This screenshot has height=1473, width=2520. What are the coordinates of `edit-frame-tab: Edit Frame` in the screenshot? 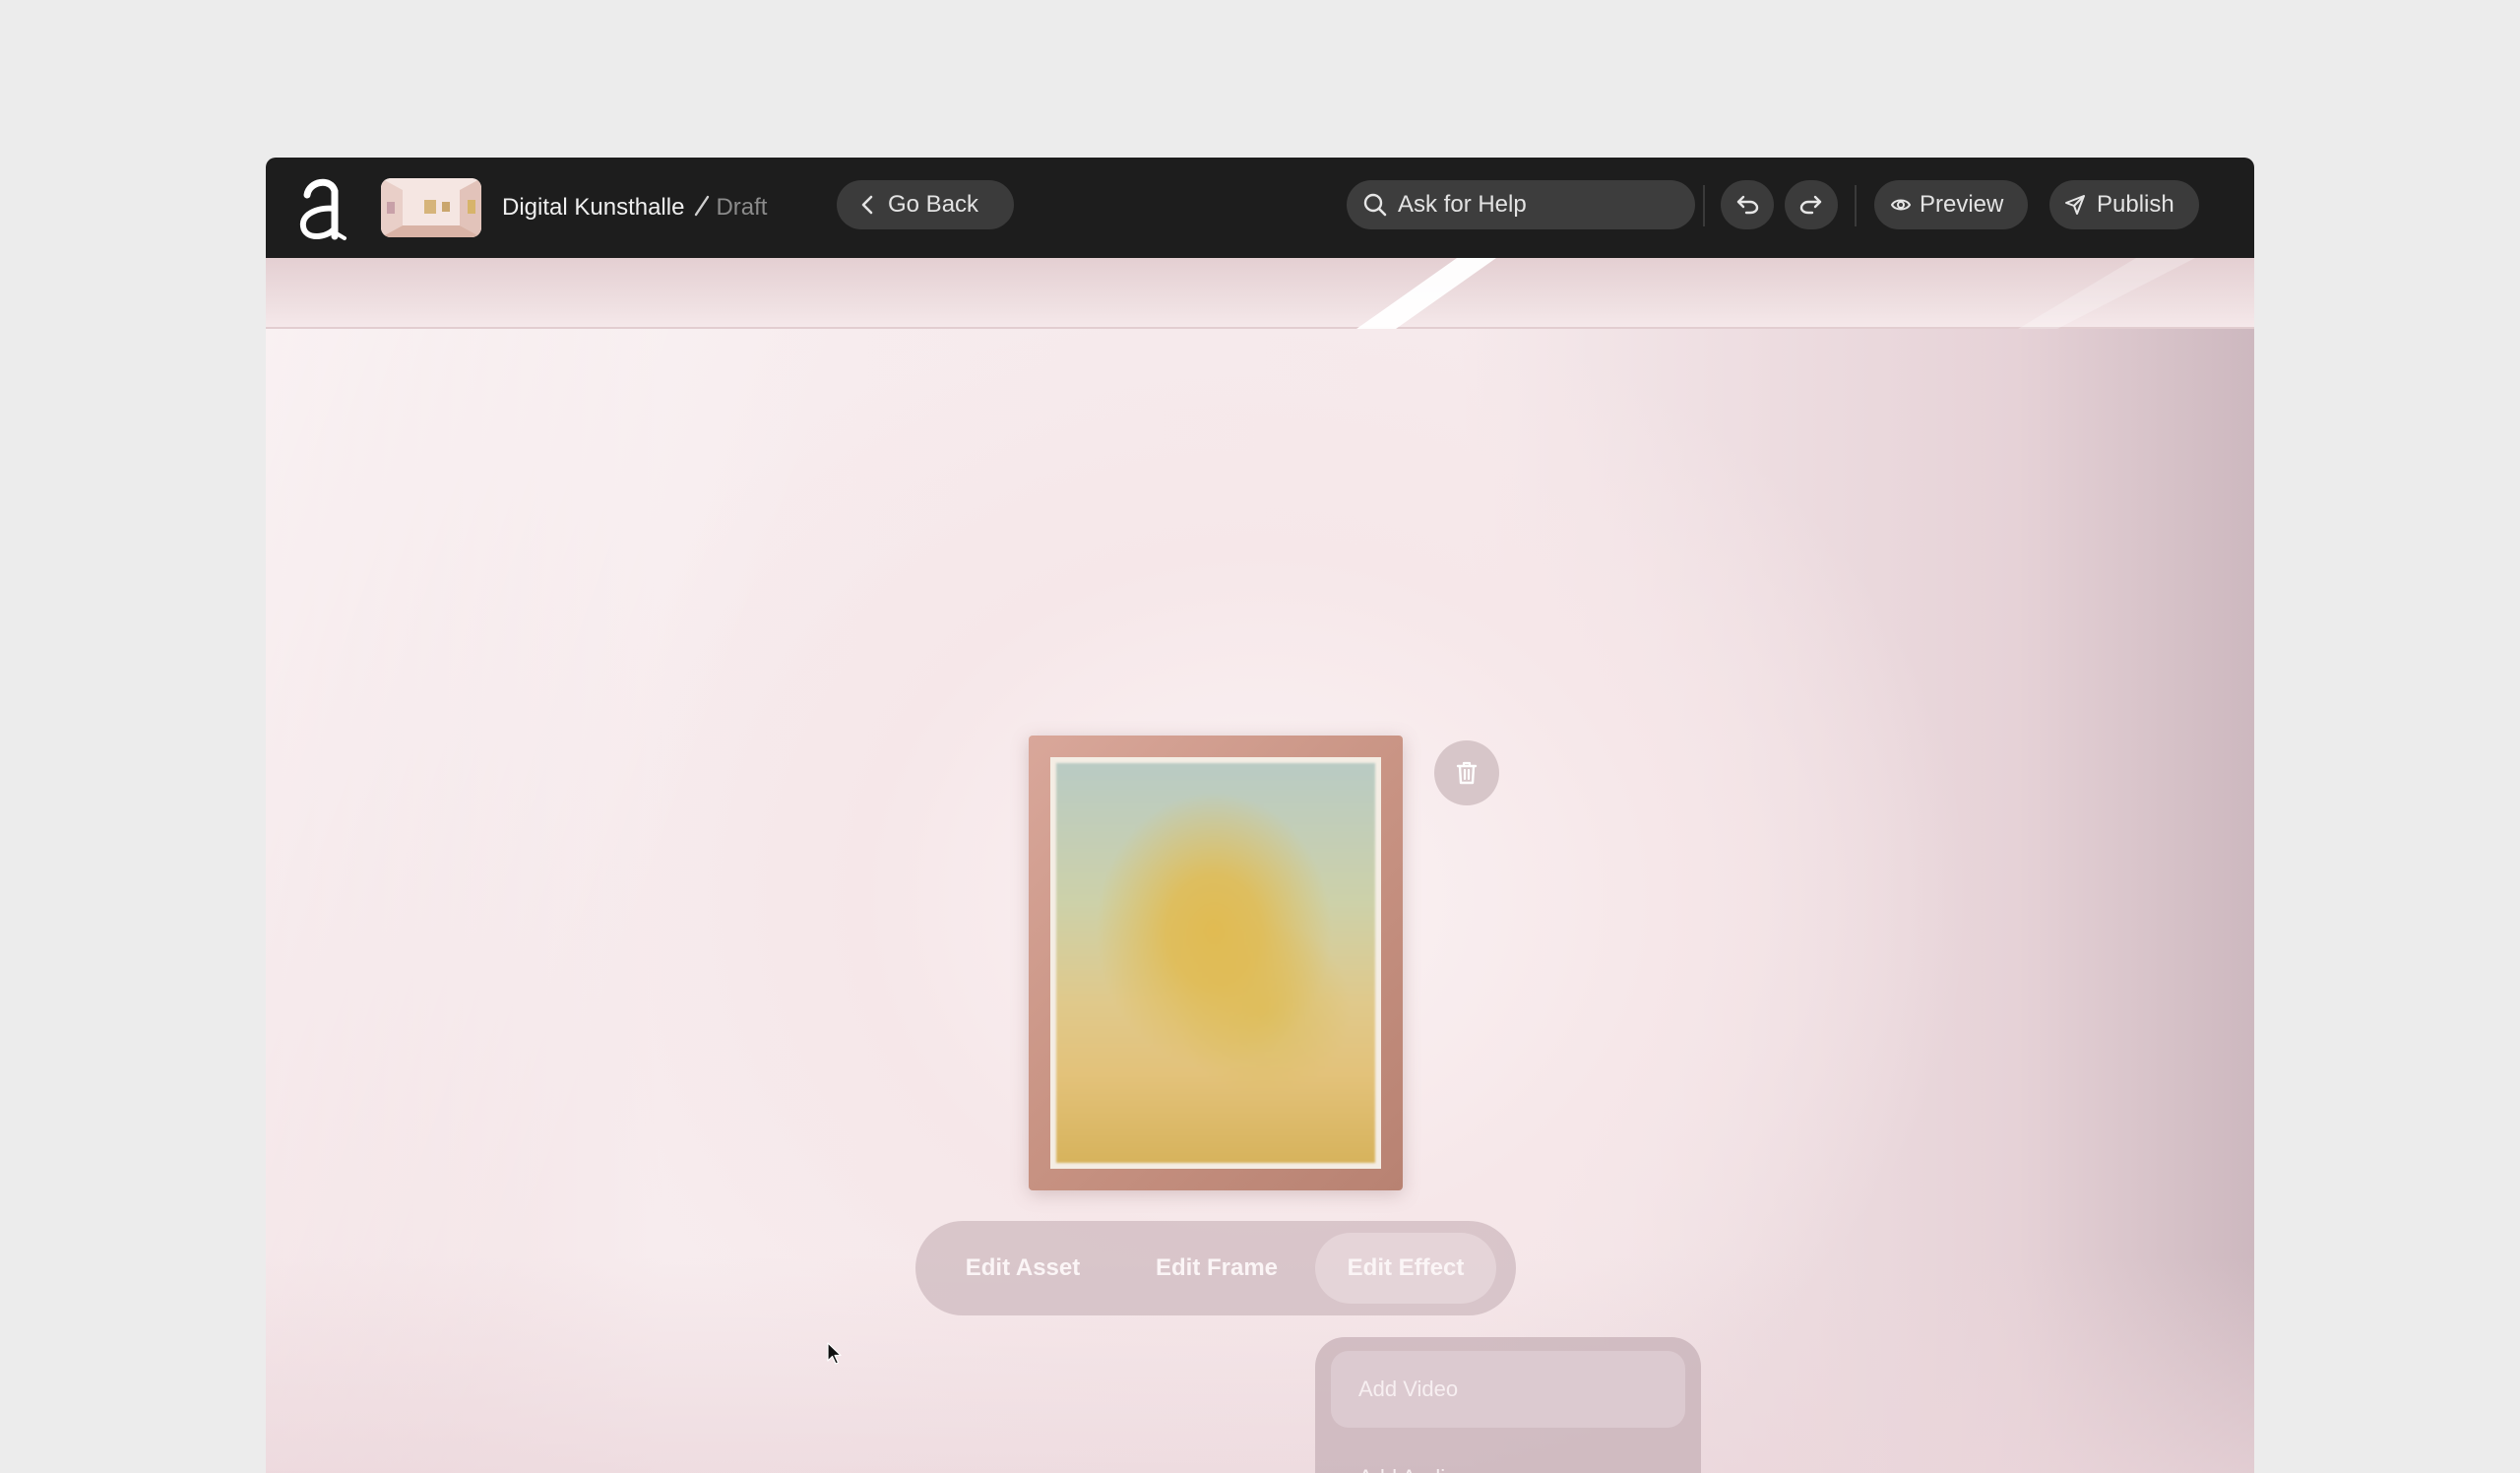 It's located at (1216, 1268).